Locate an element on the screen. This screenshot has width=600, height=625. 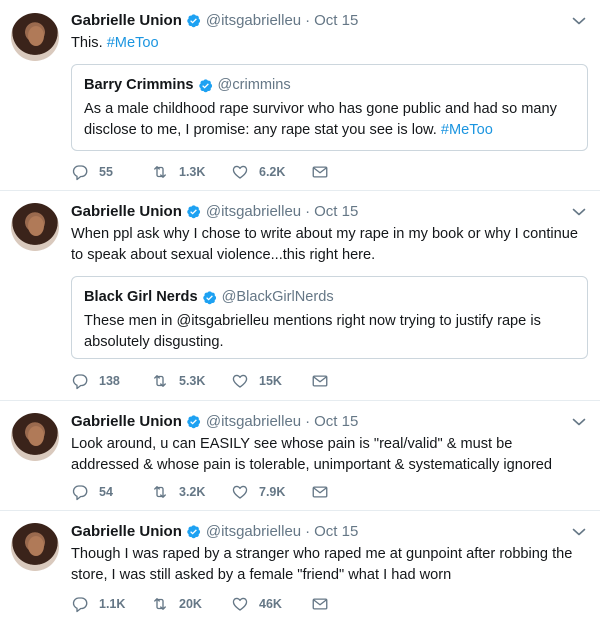
retweet-count: 1.3K is located at coordinates (192, 172).